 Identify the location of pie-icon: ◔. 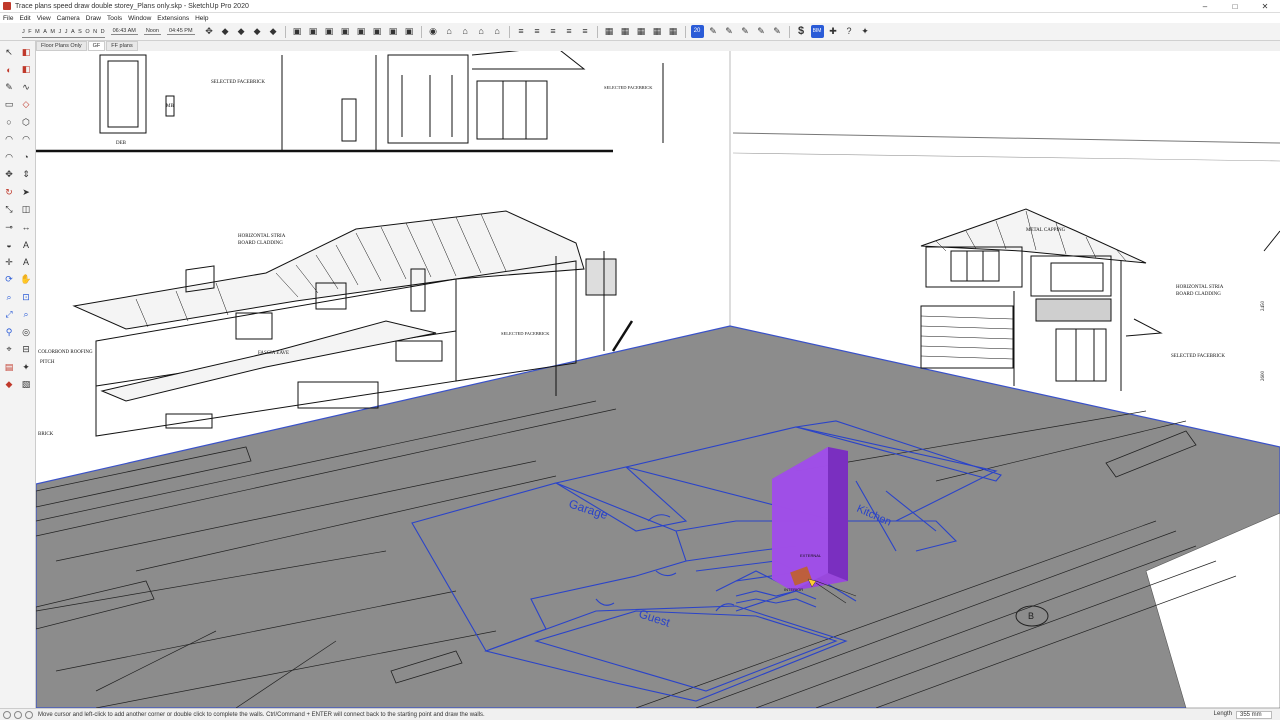
(26, 157).